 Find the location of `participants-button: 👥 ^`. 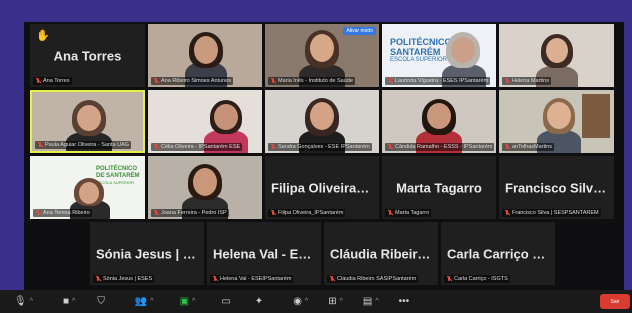

participants-button: 👥 ^ is located at coordinates (144, 301).